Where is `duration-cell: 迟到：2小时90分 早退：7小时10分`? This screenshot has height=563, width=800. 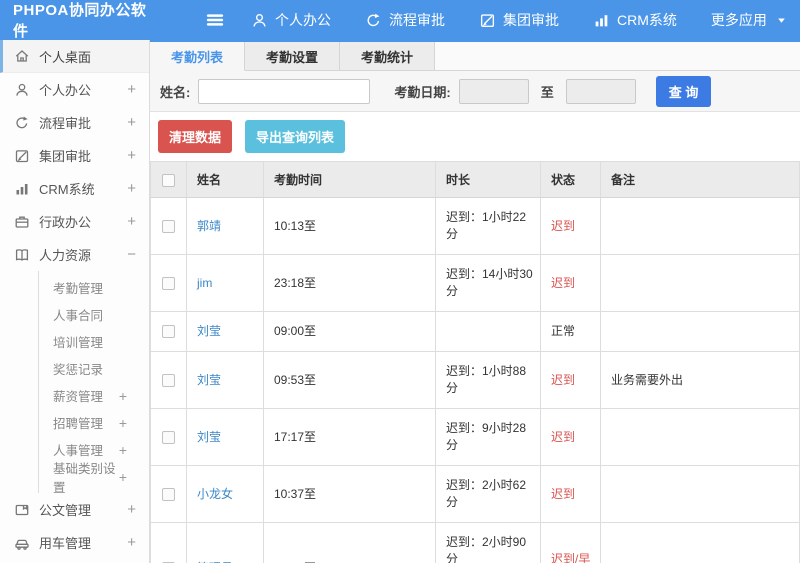
duration-cell: 迟到：2小时90分 早退：7小时10分 is located at coordinates (488, 542).